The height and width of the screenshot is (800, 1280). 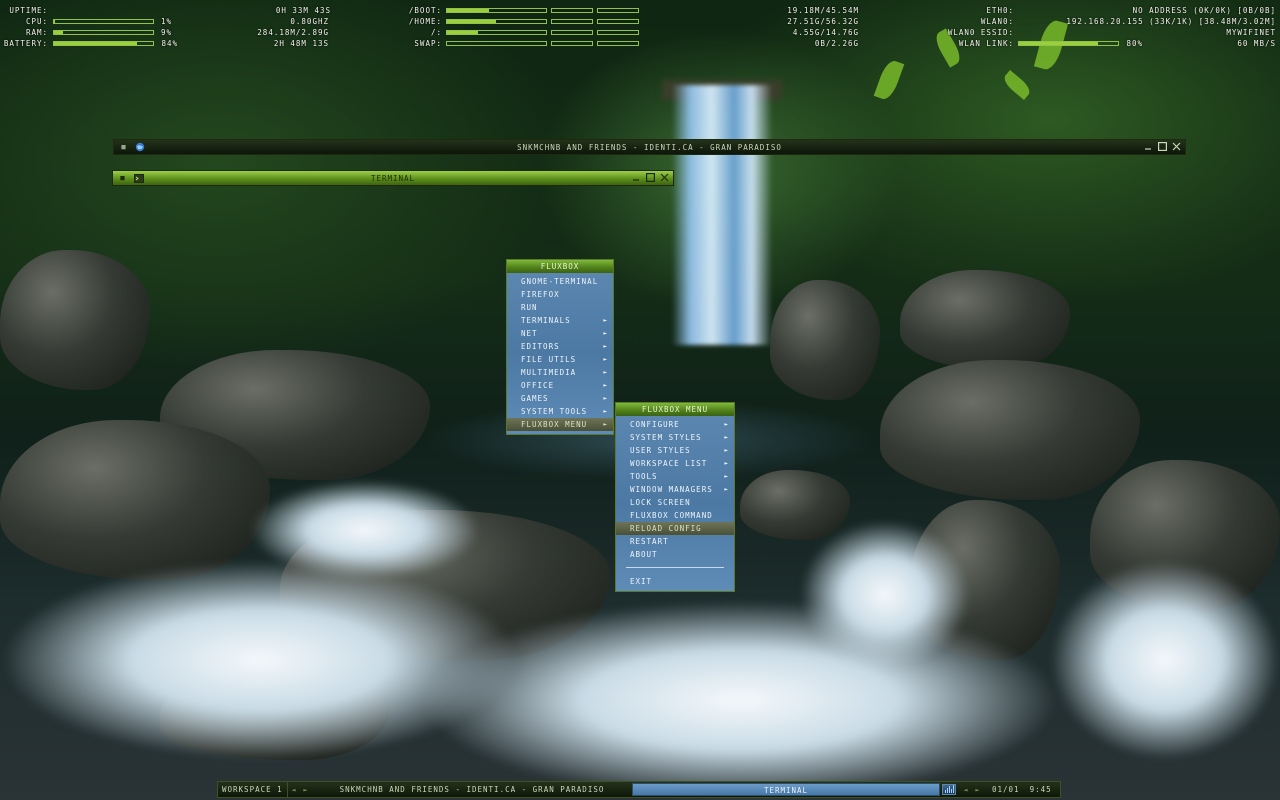 What do you see at coordinates (675, 437) in the screenshot?
I see `menu-item-system-styles: SYSTEM STYLES ►` at bounding box center [675, 437].